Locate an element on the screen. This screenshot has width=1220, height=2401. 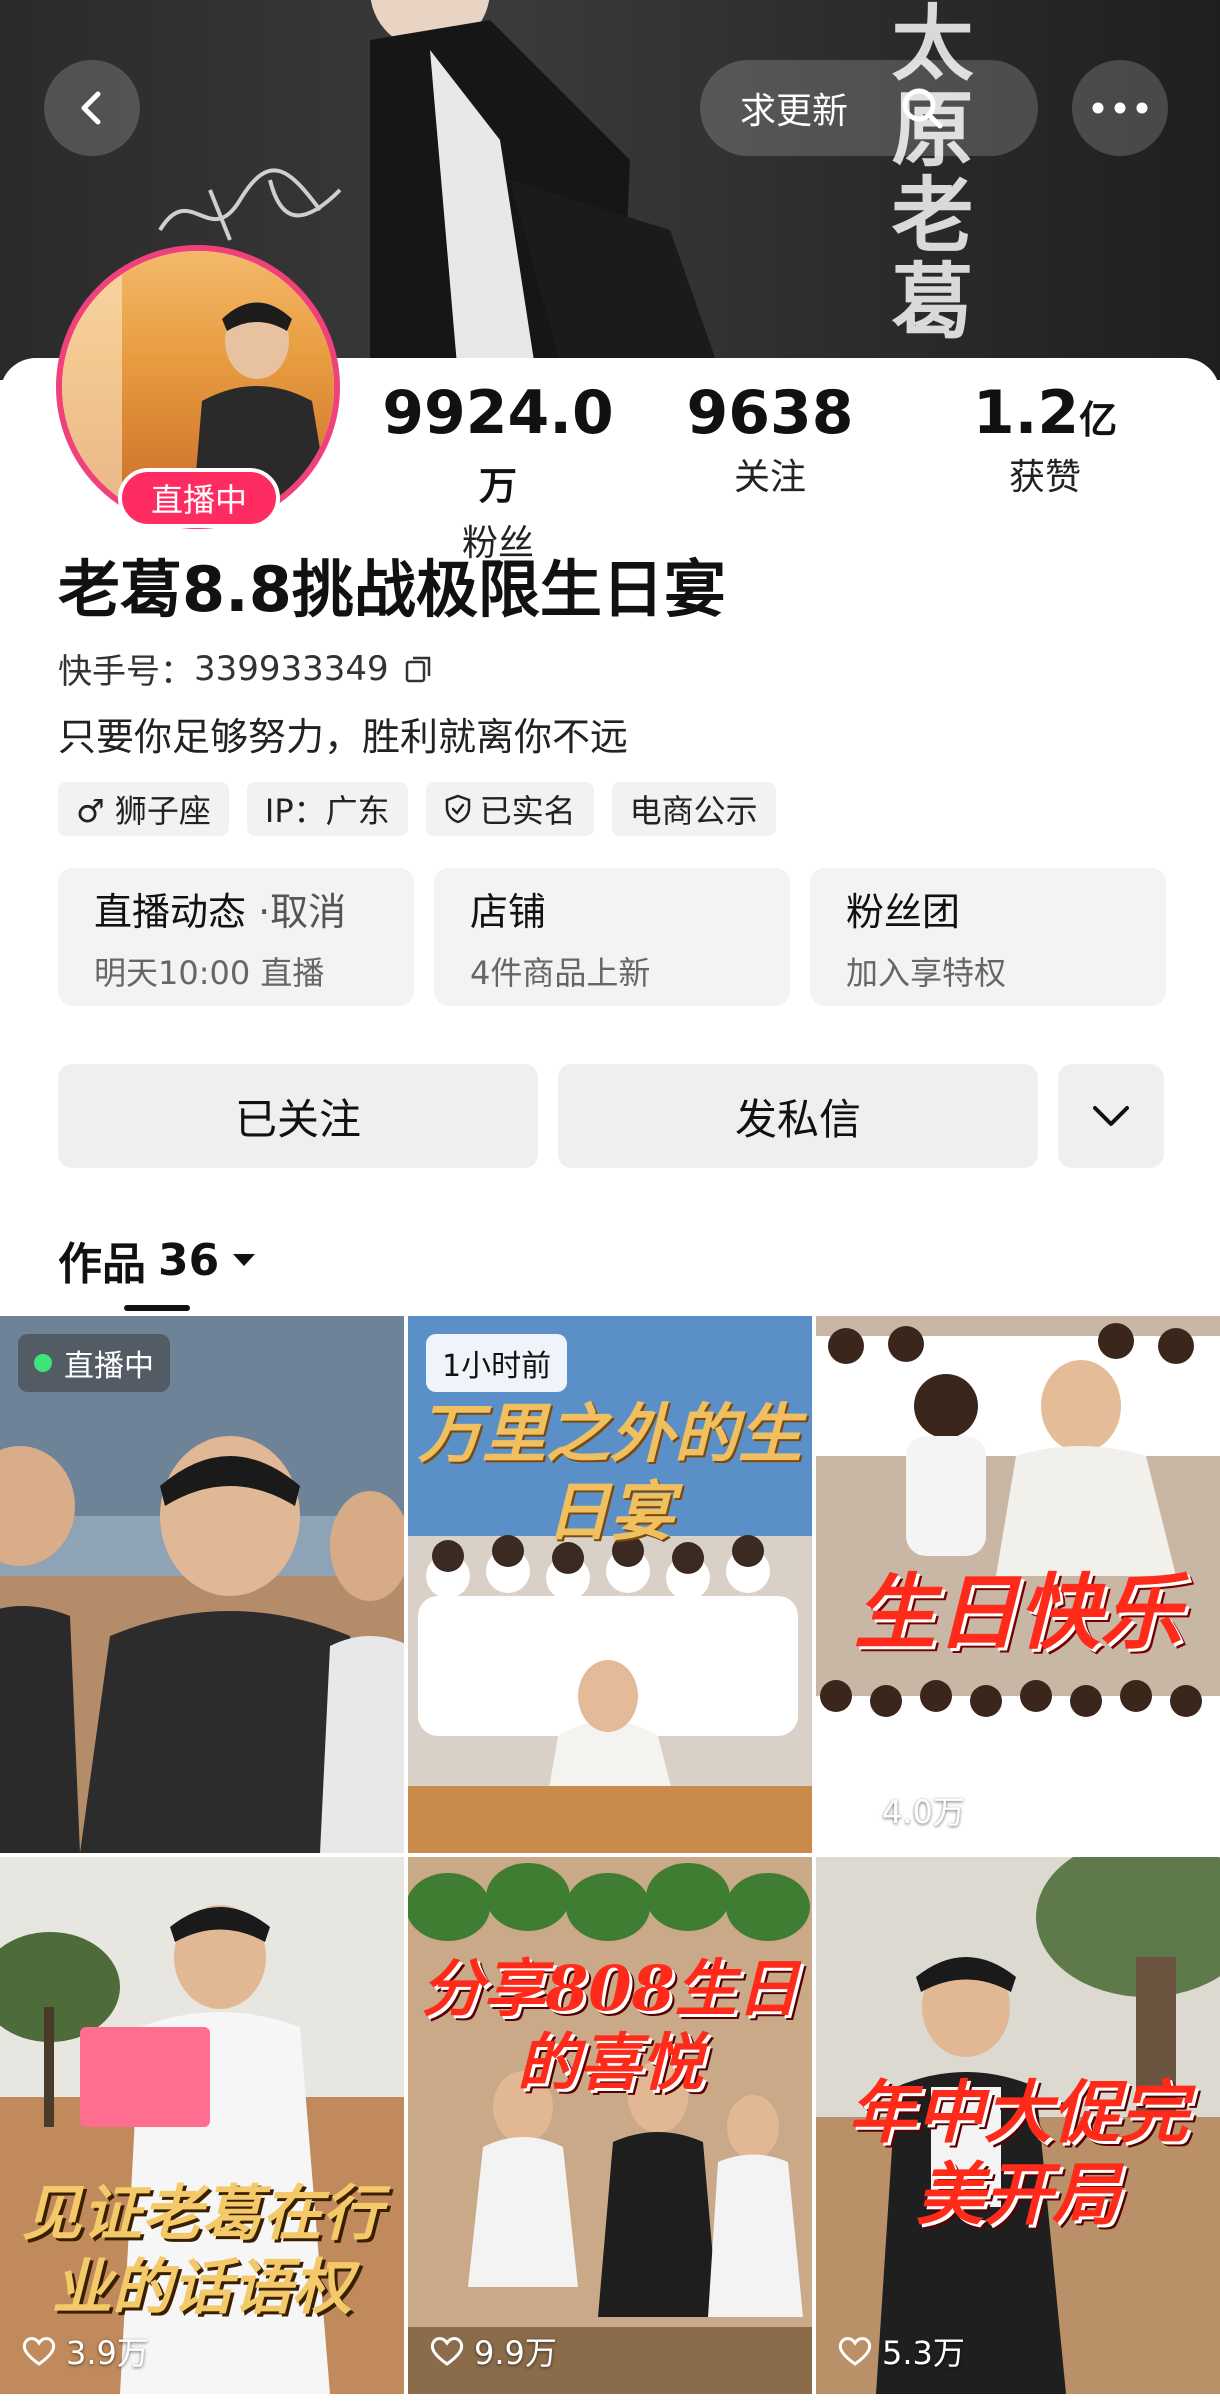
copy-icon is located at coordinates (419, 669).